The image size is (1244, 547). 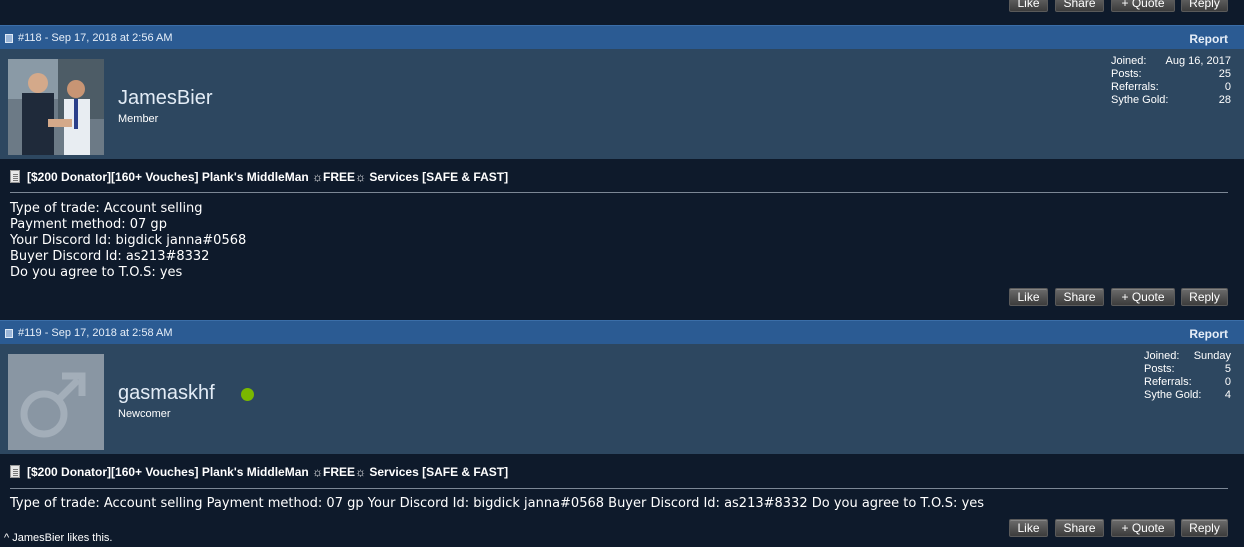 What do you see at coordinates (1224, 100) in the screenshot?
I see `gold-value: 28` at bounding box center [1224, 100].